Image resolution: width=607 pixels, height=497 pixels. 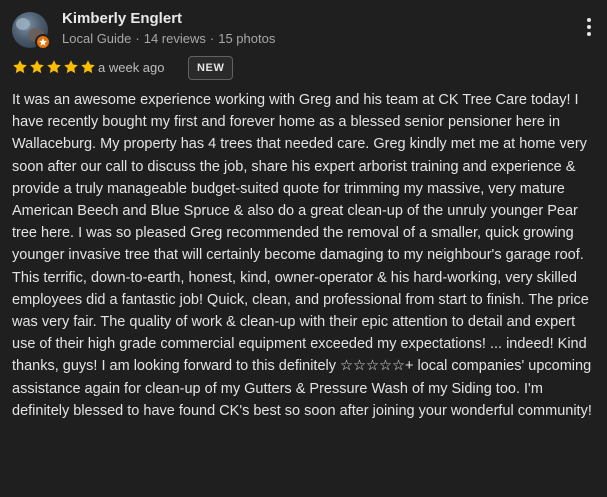 I want to click on local-guide-label: Local Guide, so click(x=97, y=38).